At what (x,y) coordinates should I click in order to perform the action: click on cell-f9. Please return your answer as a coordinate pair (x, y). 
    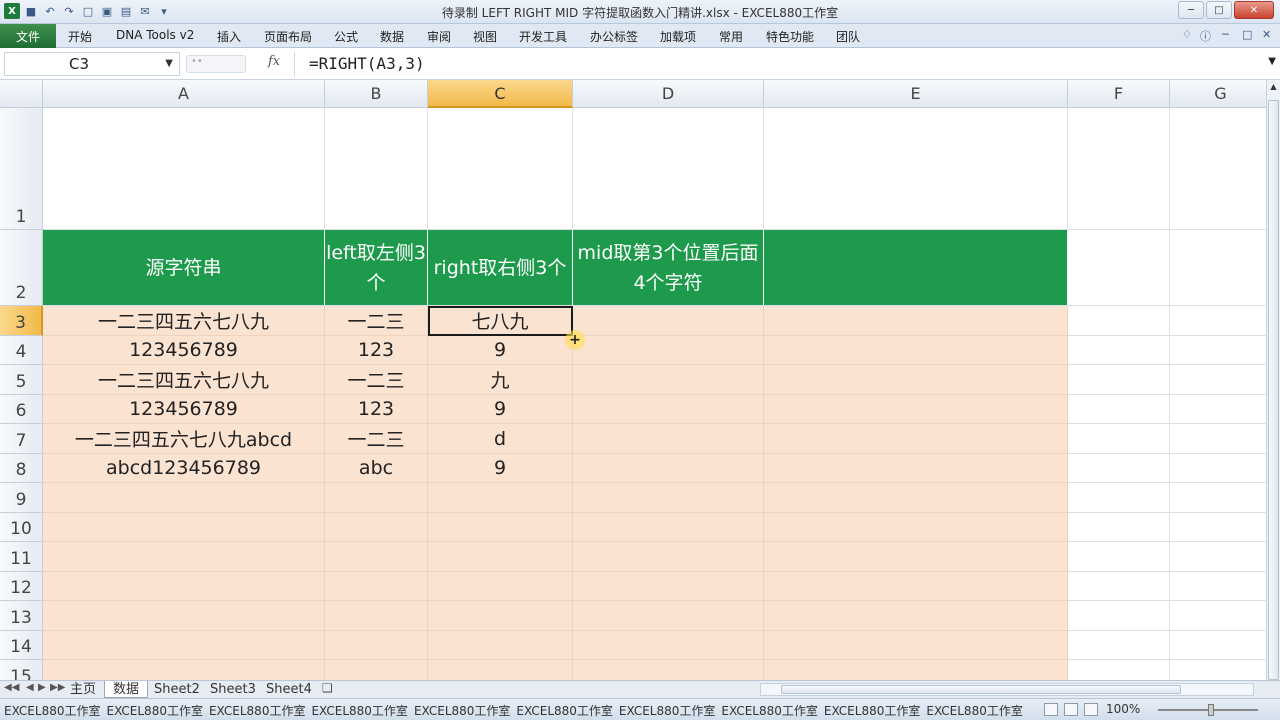
    Looking at the image, I should click on (1119, 498).